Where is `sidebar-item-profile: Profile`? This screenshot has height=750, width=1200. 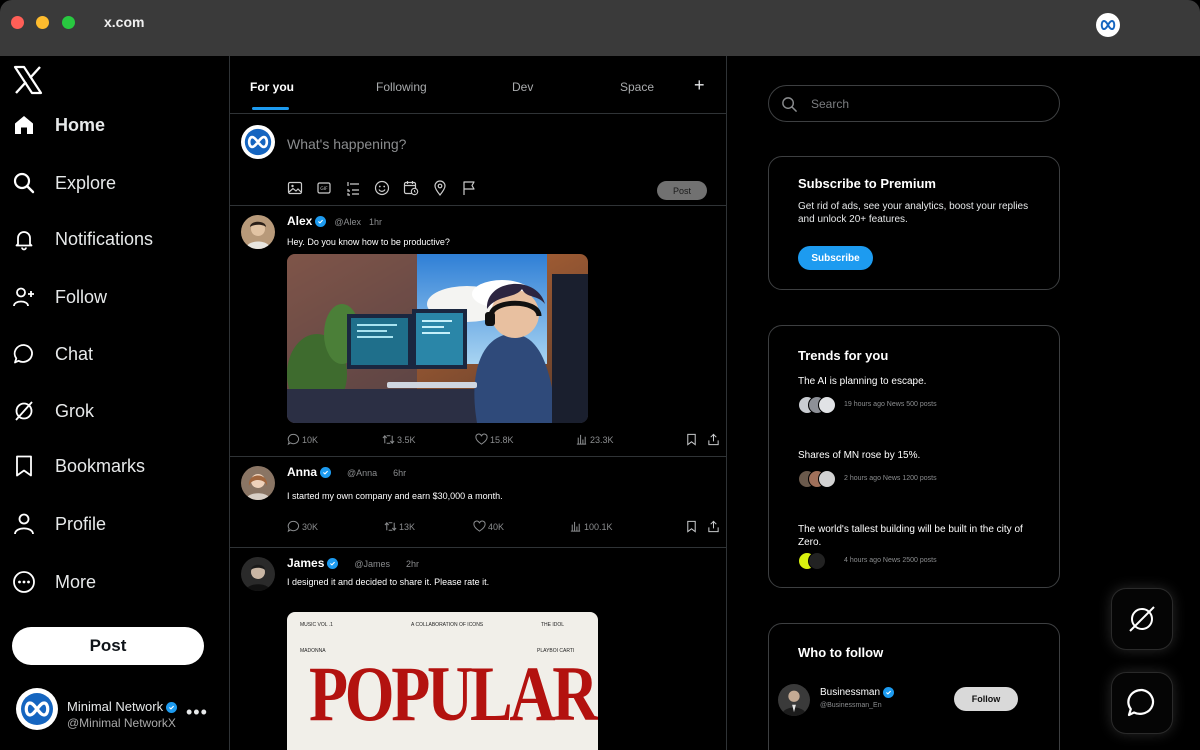 sidebar-item-profile: Profile is located at coordinates (59, 524).